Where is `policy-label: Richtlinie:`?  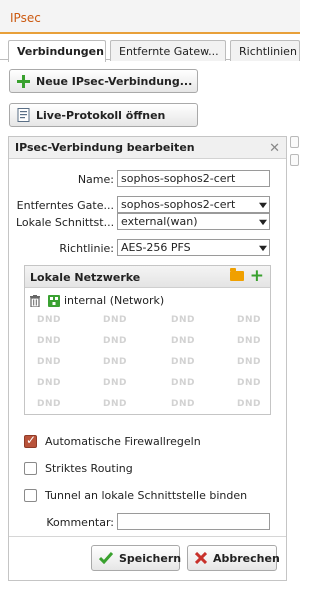
policy-label: Richtlinie: is located at coordinates (86, 248).